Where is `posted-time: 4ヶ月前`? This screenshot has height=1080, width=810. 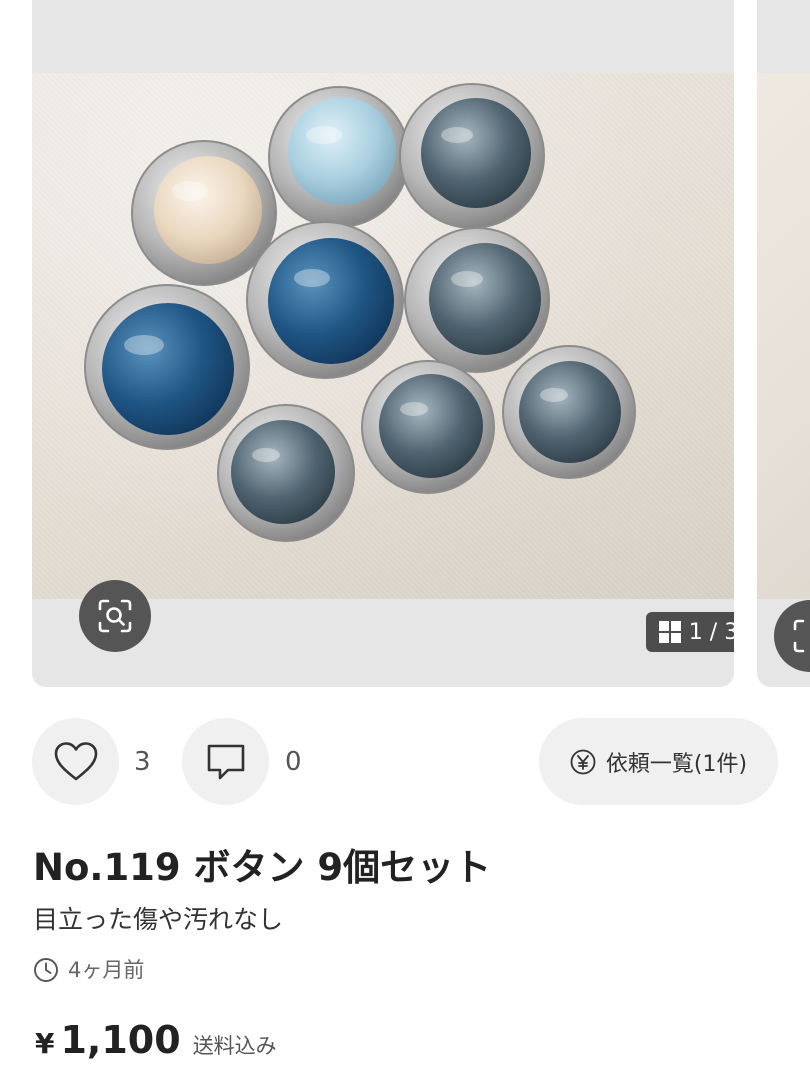 posted-time: 4ヶ月前 is located at coordinates (88, 970).